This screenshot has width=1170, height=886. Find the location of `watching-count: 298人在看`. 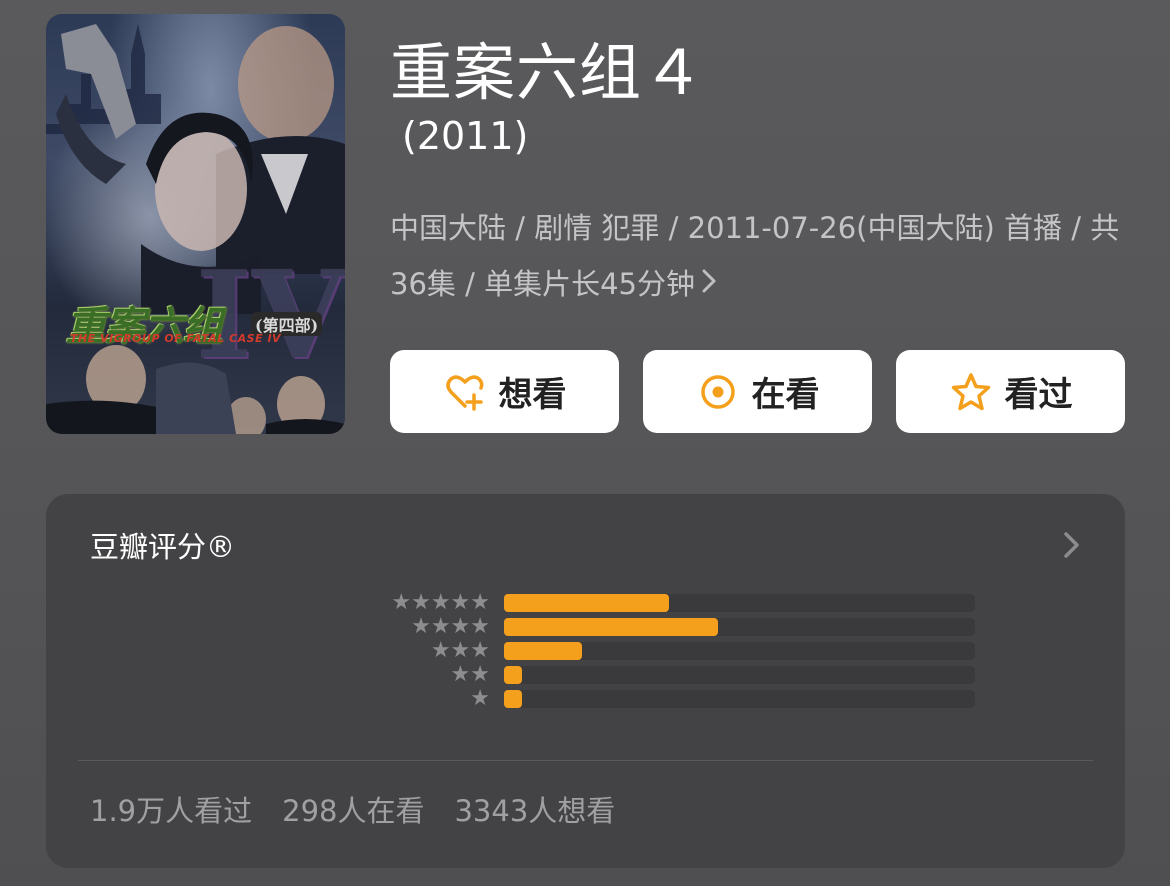

watching-count: 298人在看 is located at coordinates (353, 811).